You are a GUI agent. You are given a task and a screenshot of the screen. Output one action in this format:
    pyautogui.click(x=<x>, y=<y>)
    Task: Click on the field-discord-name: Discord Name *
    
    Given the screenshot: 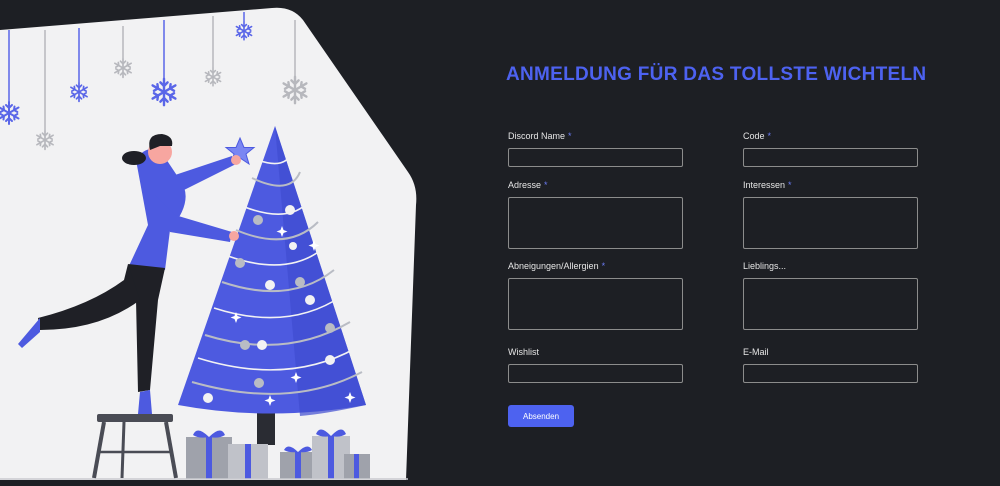 What is the action you would take?
    pyautogui.click(x=595, y=148)
    